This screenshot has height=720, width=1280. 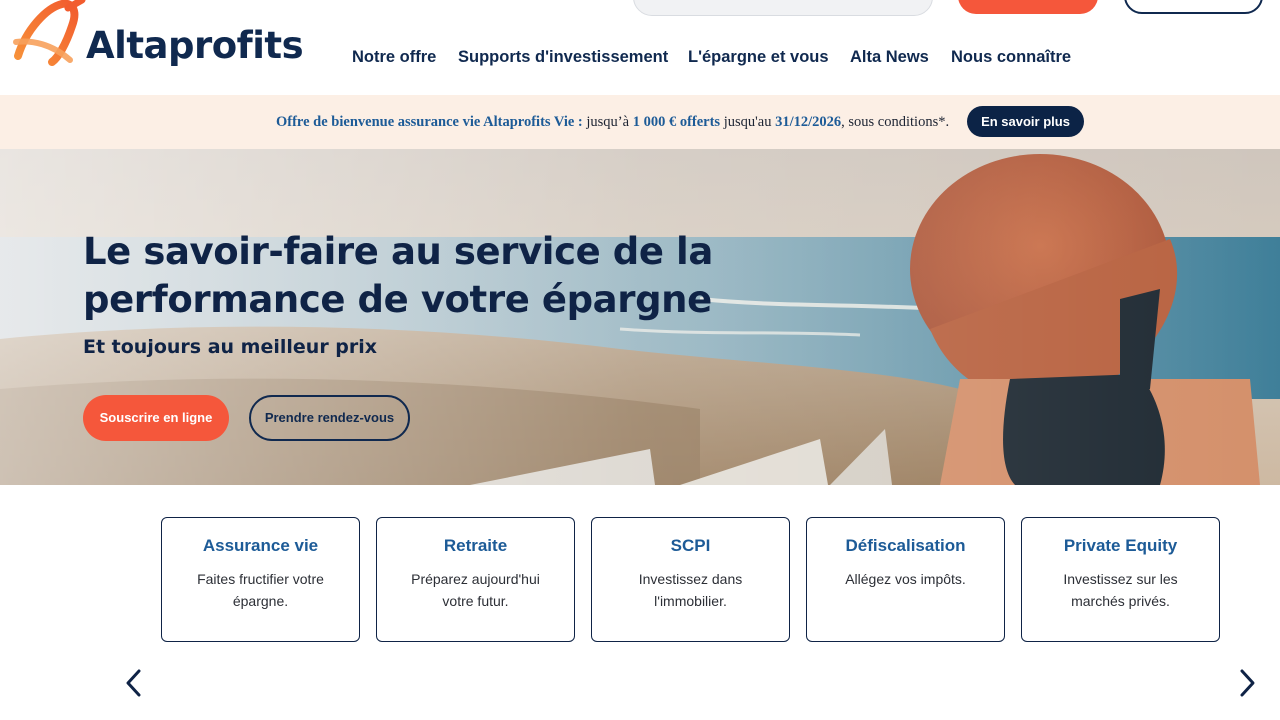 What do you see at coordinates (1028, 7) in the screenshot?
I see `header-cta-button` at bounding box center [1028, 7].